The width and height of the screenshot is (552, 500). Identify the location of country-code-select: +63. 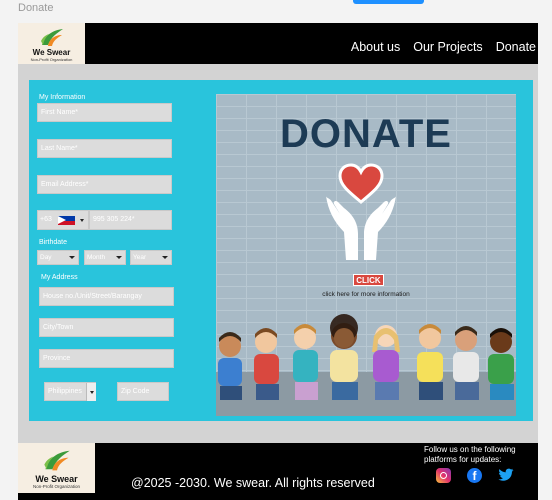
(63, 220).